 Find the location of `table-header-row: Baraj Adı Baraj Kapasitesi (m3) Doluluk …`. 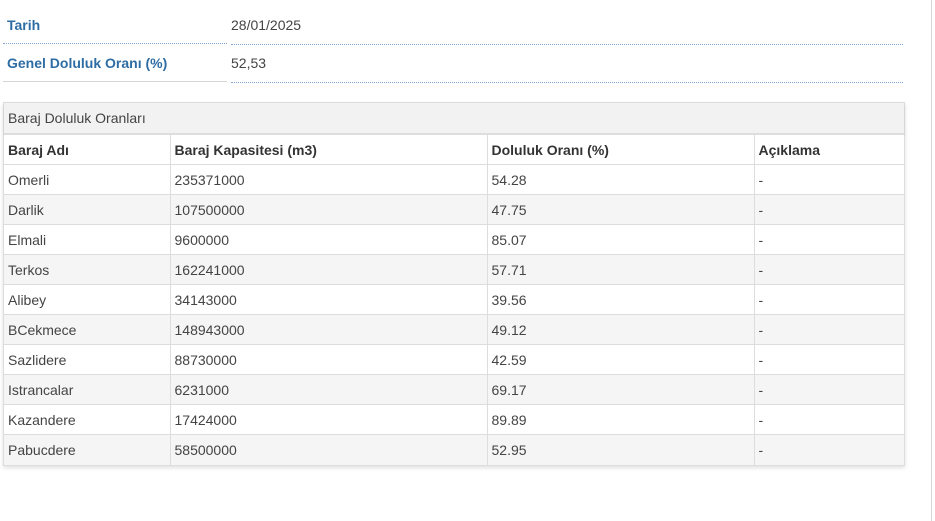

table-header-row: Baraj Adı Baraj Kapasitesi (m3) Doluluk … is located at coordinates (454, 149).